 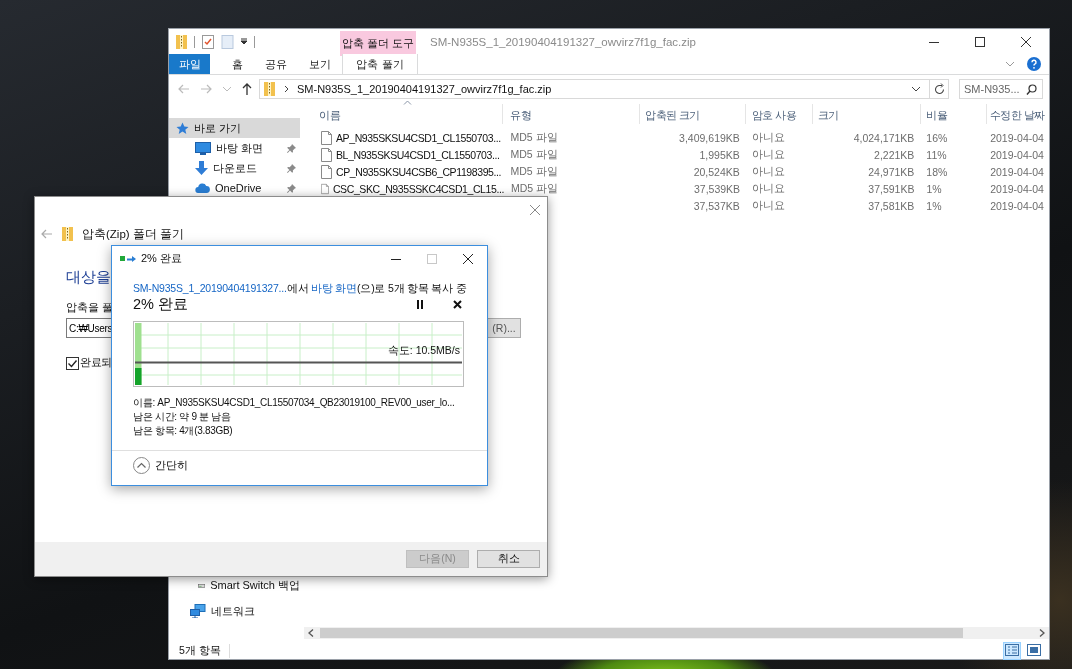 I want to click on network-icon, so click(x=198, y=611).